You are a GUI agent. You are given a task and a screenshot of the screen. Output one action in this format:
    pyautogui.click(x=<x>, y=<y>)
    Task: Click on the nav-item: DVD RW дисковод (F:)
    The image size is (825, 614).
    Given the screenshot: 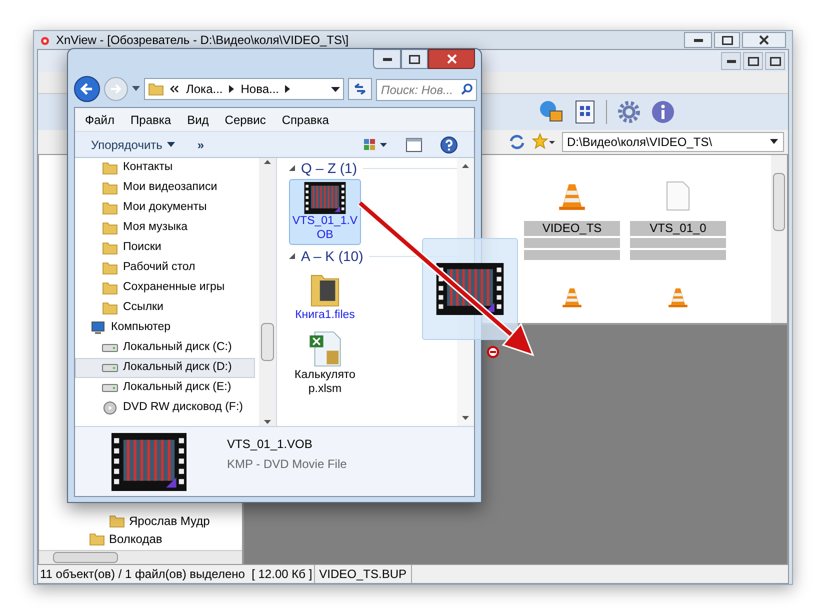 What is the action you would take?
    pyautogui.click(x=165, y=408)
    